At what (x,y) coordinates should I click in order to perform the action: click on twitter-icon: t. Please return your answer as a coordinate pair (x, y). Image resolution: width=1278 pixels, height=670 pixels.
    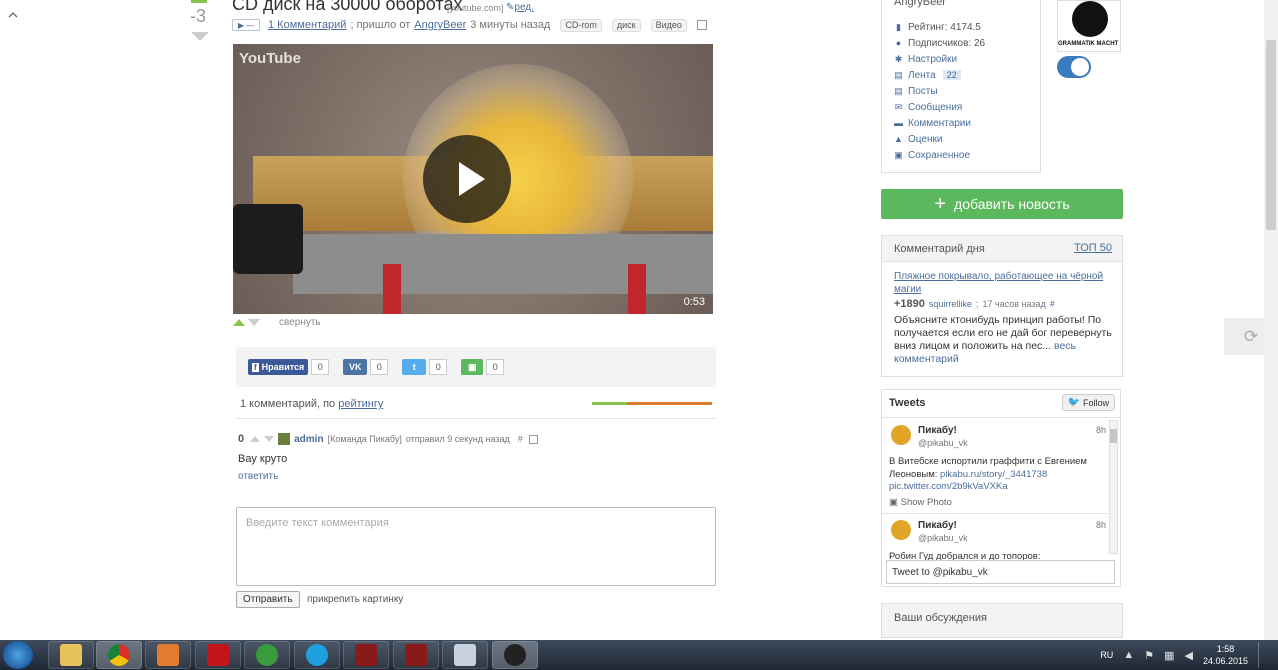
    Looking at the image, I should click on (414, 367).